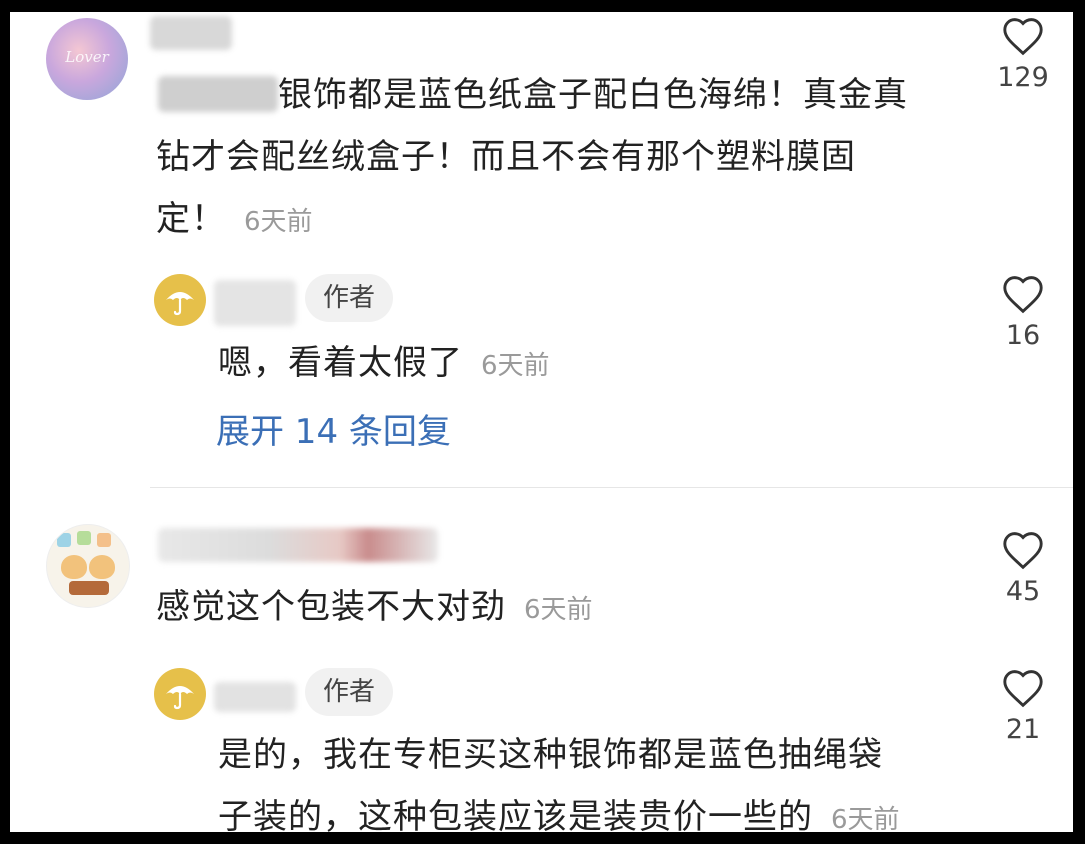  I want to click on like-button: 16, so click(1023, 312).